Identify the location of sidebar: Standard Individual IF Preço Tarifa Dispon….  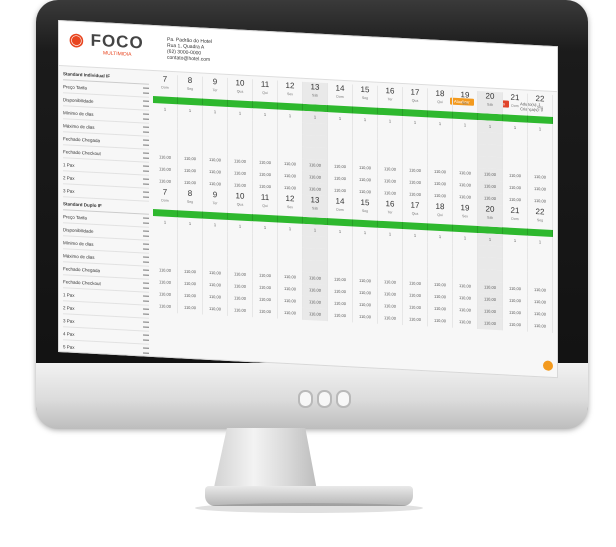
(106, 212).